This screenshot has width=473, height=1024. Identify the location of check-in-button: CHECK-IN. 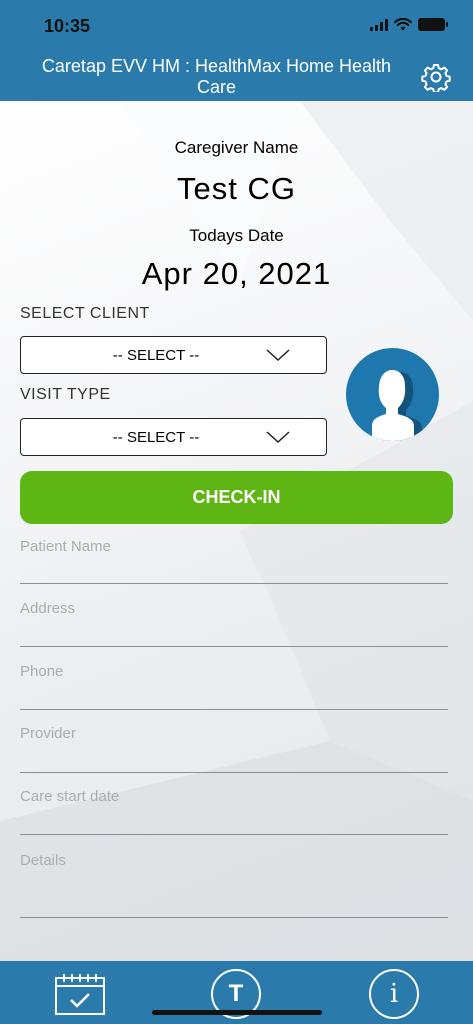
(236, 497).